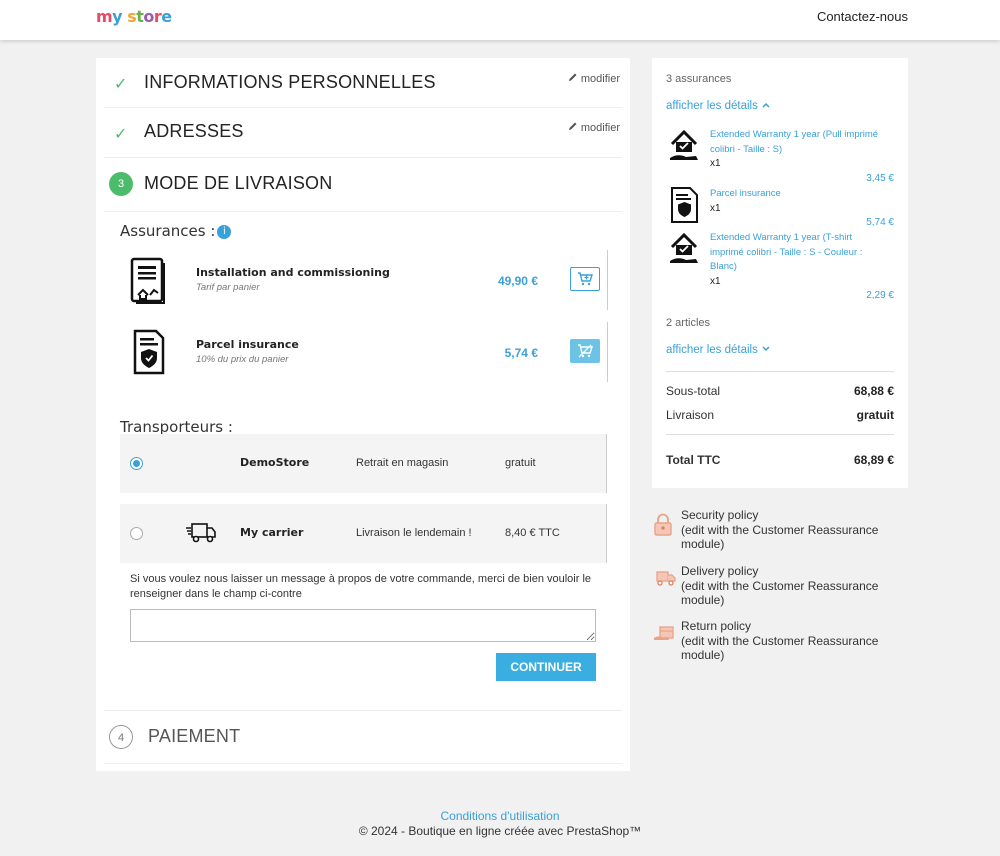  What do you see at coordinates (500, 20) in the screenshot?
I see `site-header: my store Contactez-nous` at bounding box center [500, 20].